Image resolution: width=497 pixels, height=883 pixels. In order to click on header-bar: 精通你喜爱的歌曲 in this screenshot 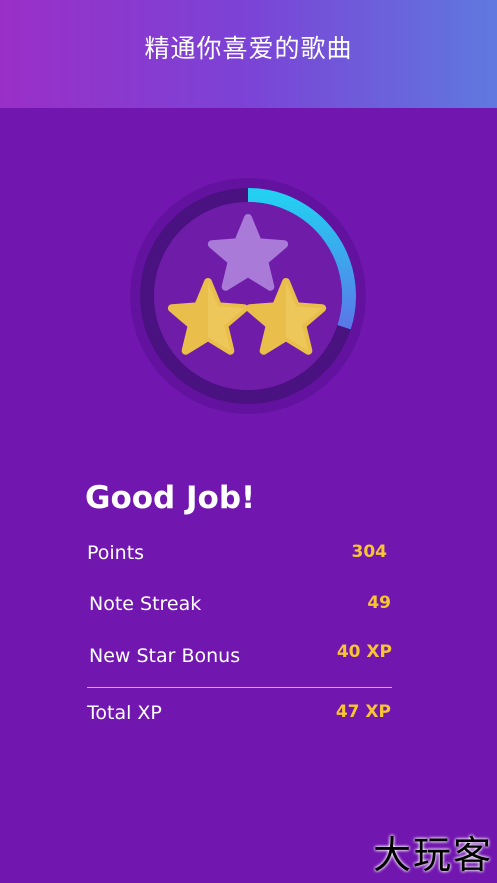, I will do `click(248, 54)`.